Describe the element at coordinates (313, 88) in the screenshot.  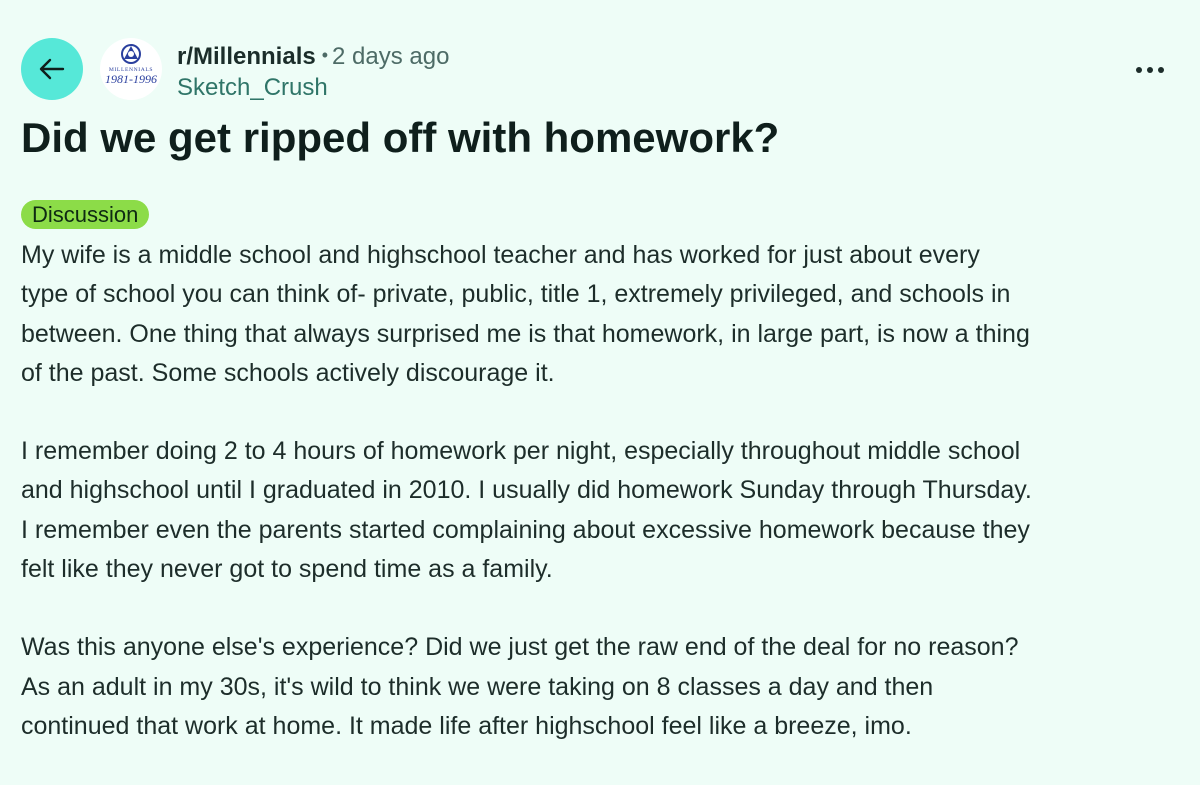
I see `author-link: Sketch_Crush` at that location.